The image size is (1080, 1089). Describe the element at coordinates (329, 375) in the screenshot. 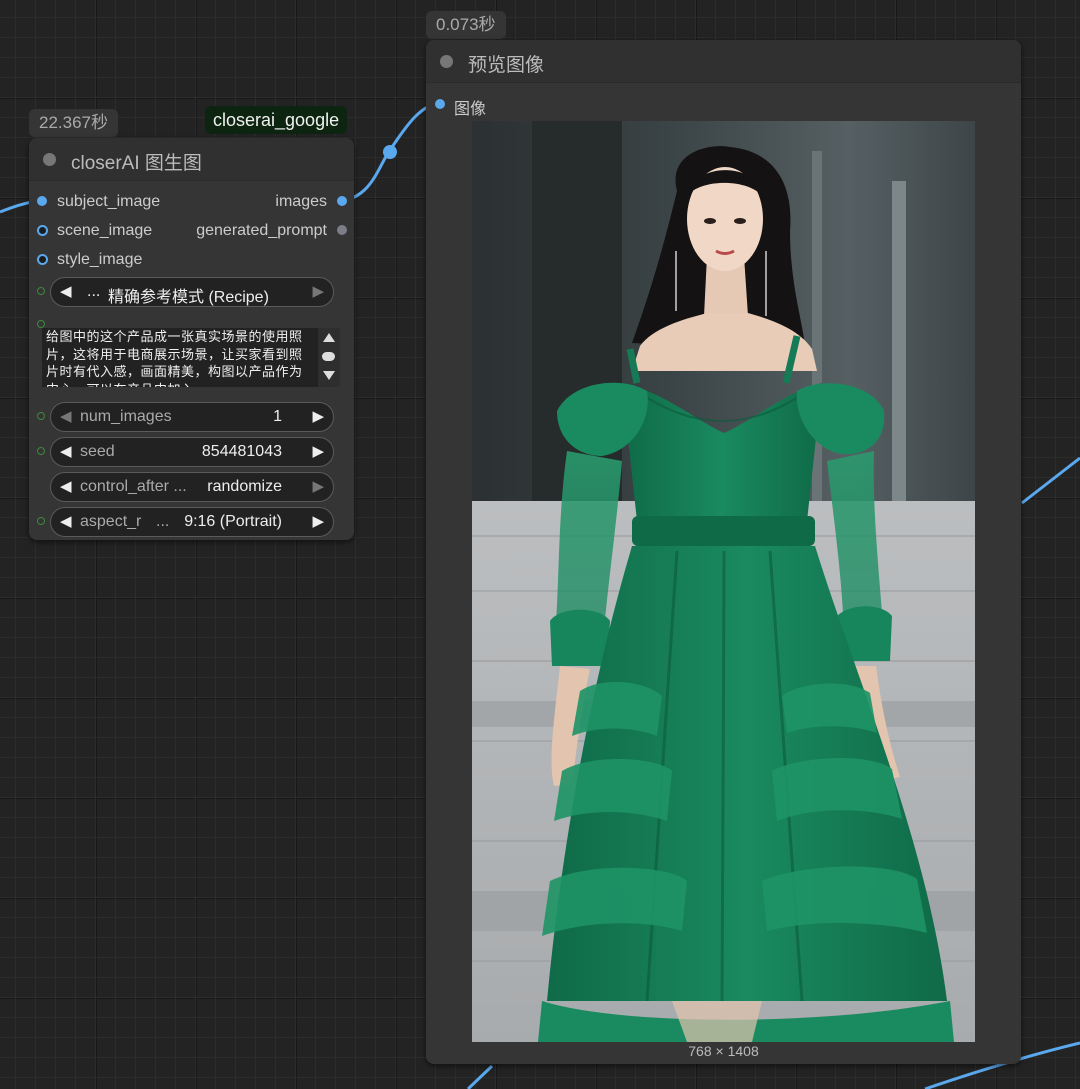

I see `scroll-down-arrow-icon` at that location.